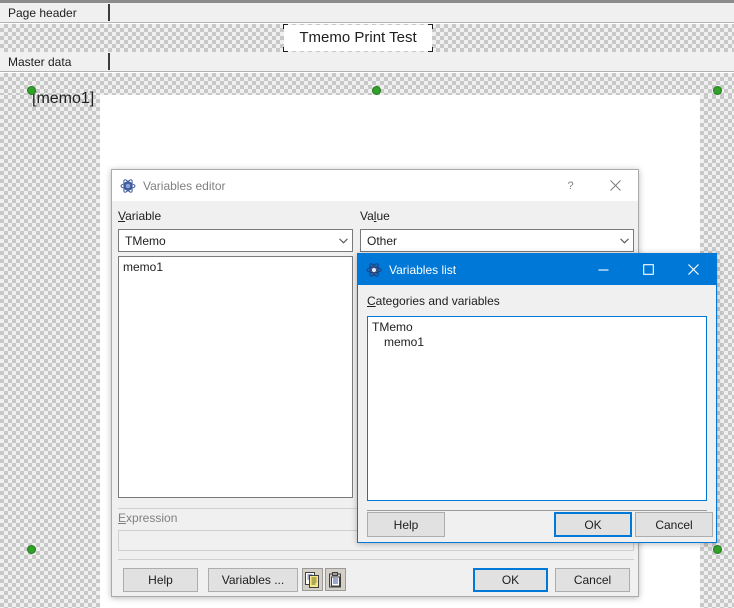  Describe the element at coordinates (109, 61) in the screenshot. I see `band-divider-master-data` at that location.